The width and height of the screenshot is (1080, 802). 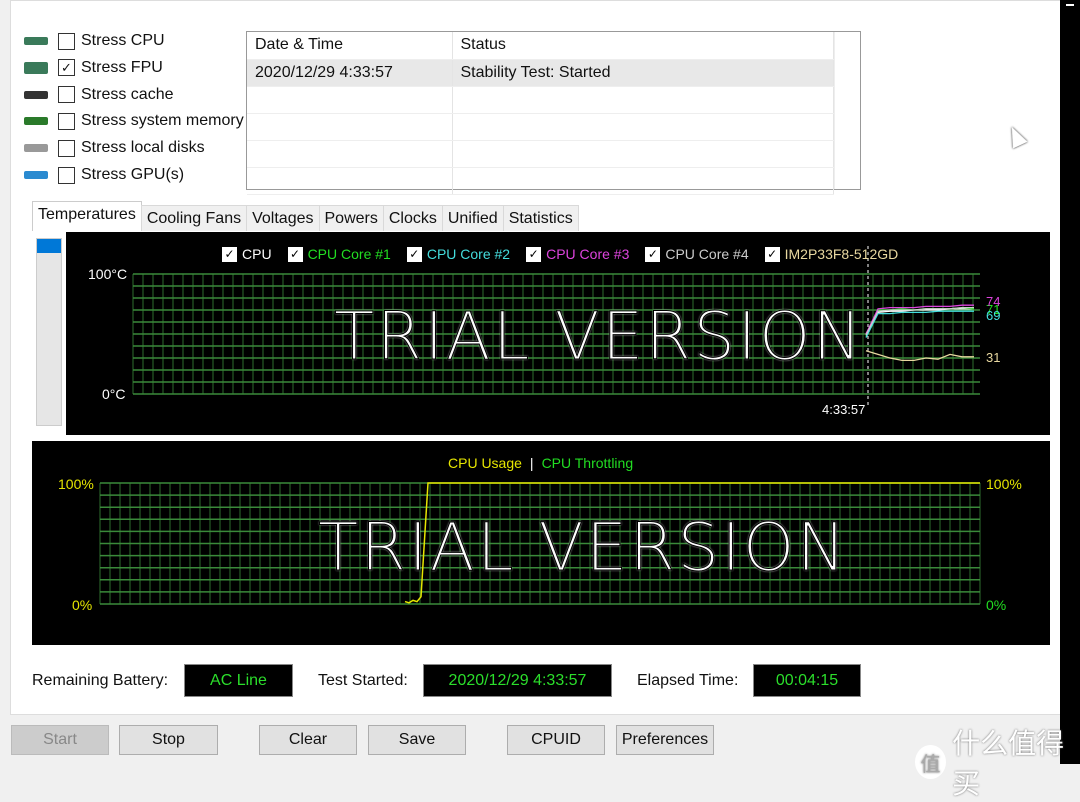 I want to click on legend-label: CPU Core #2, so click(x=468, y=254).